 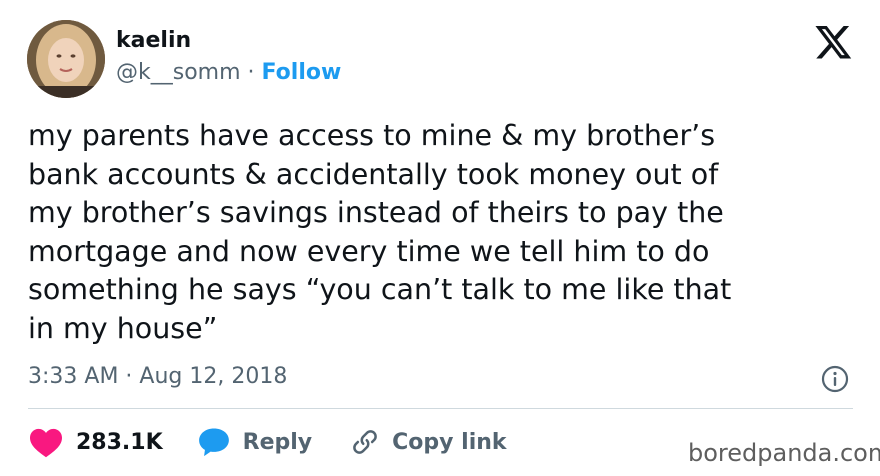 What do you see at coordinates (277, 442) in the screenshot?
I see `reply-label: Reply` at bounding box center [277, 442].